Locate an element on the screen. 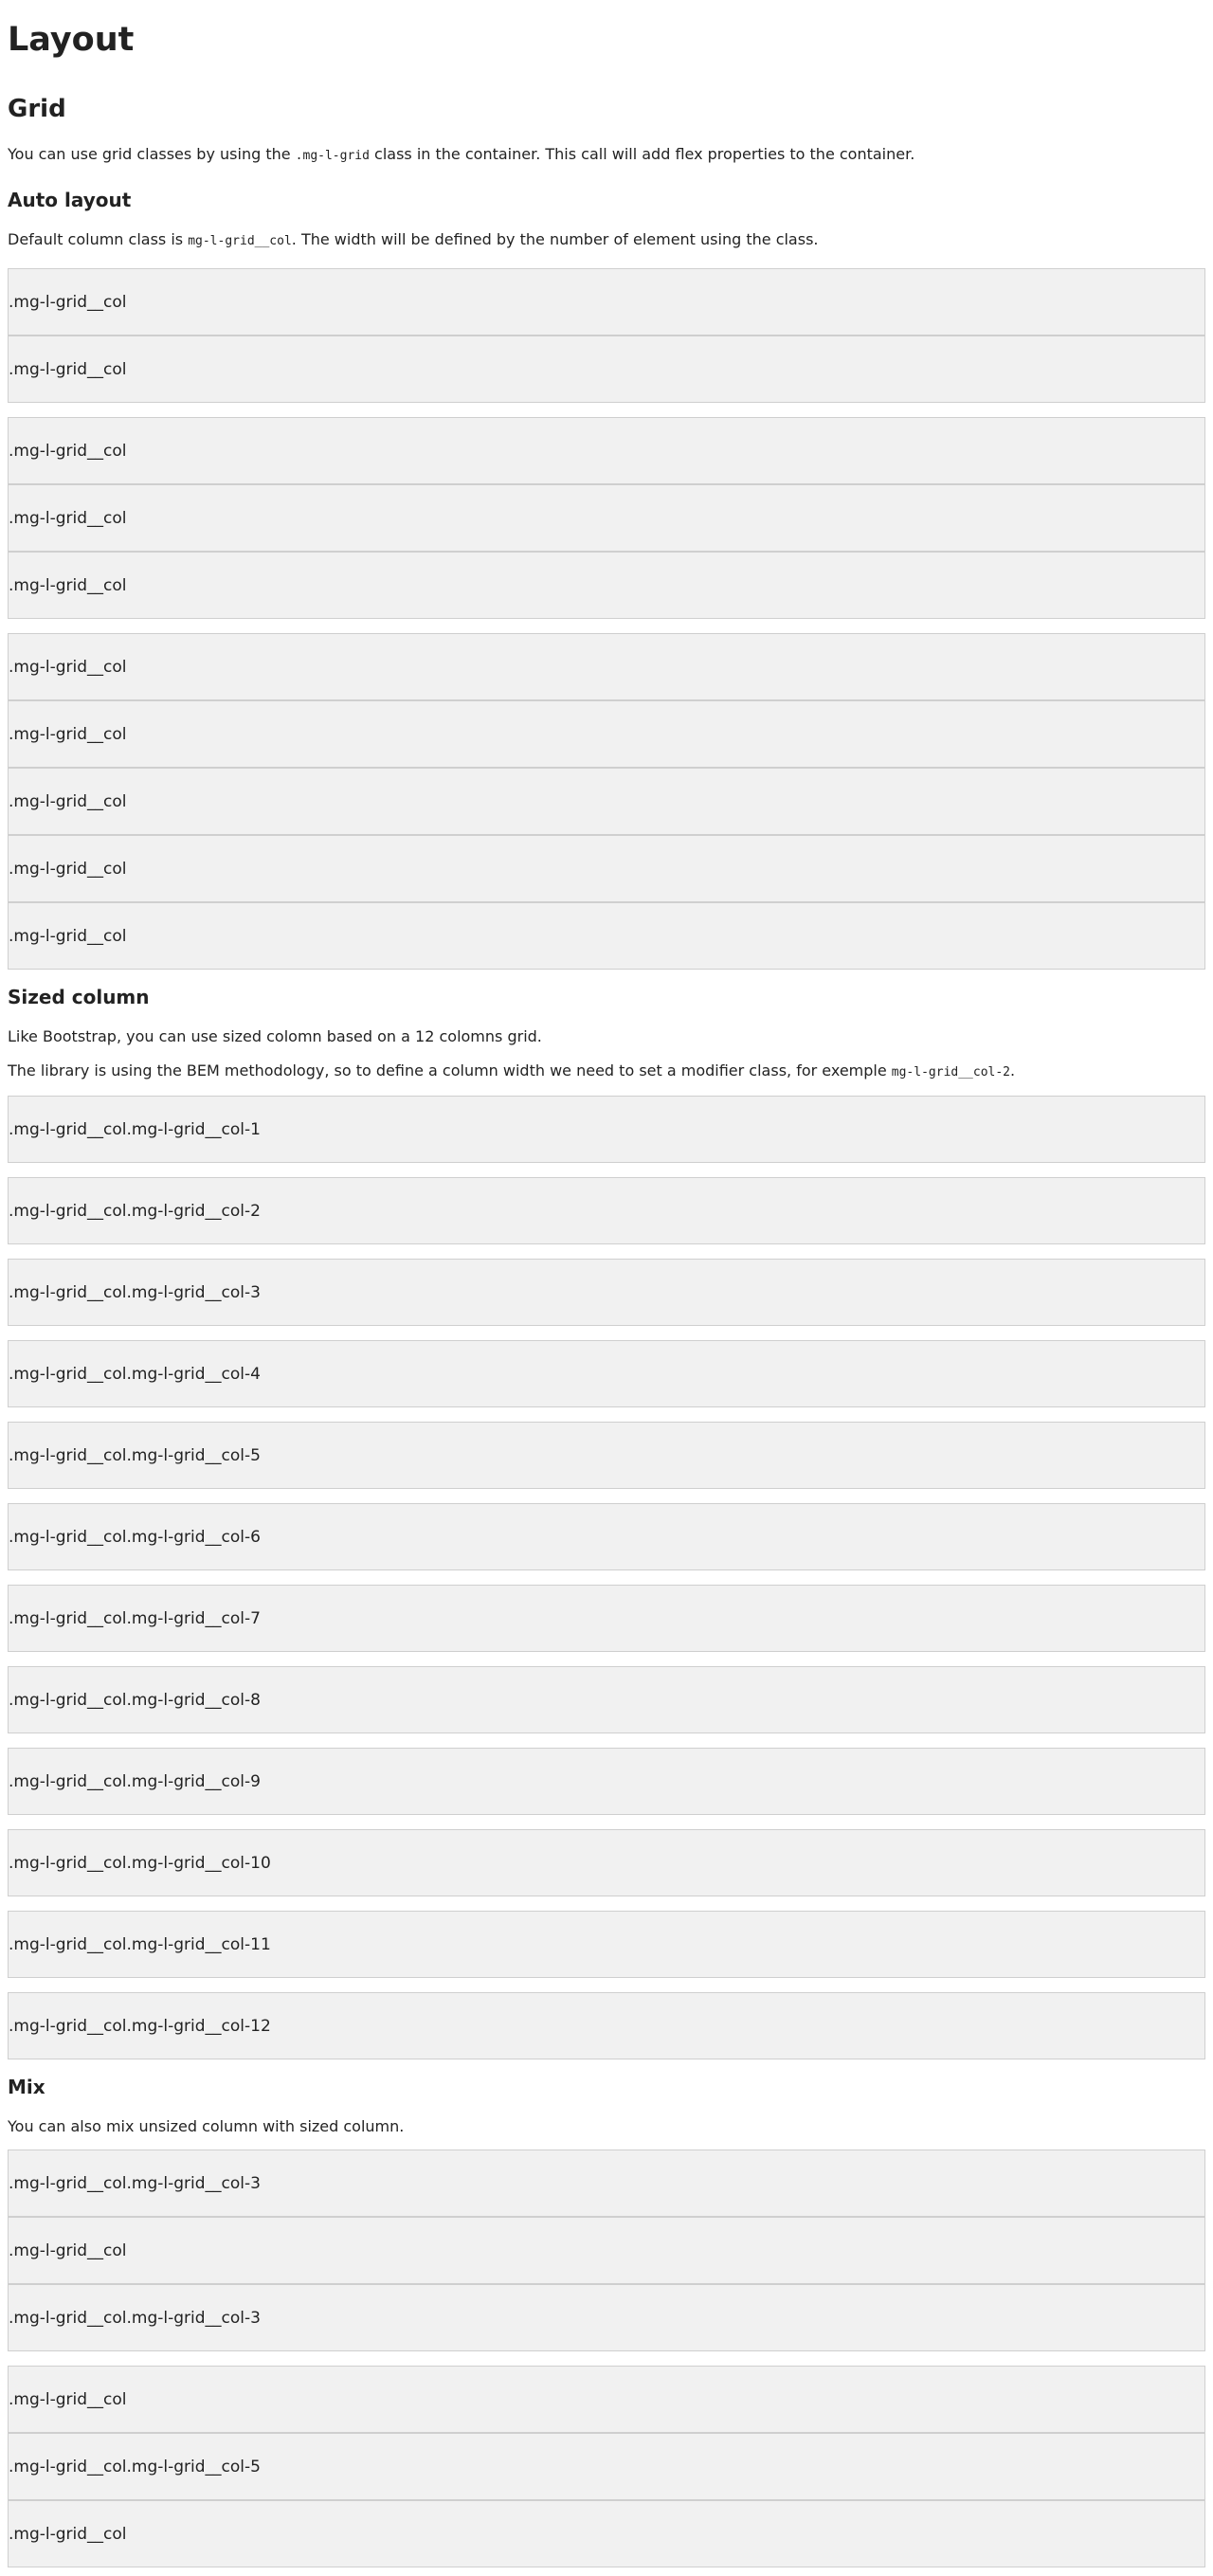 The height and width of the screenshot is (2576, 1213). col-label: .mg-l-grid__col.mg-l-grid__col-8 is located at coordinates (135, 1700).